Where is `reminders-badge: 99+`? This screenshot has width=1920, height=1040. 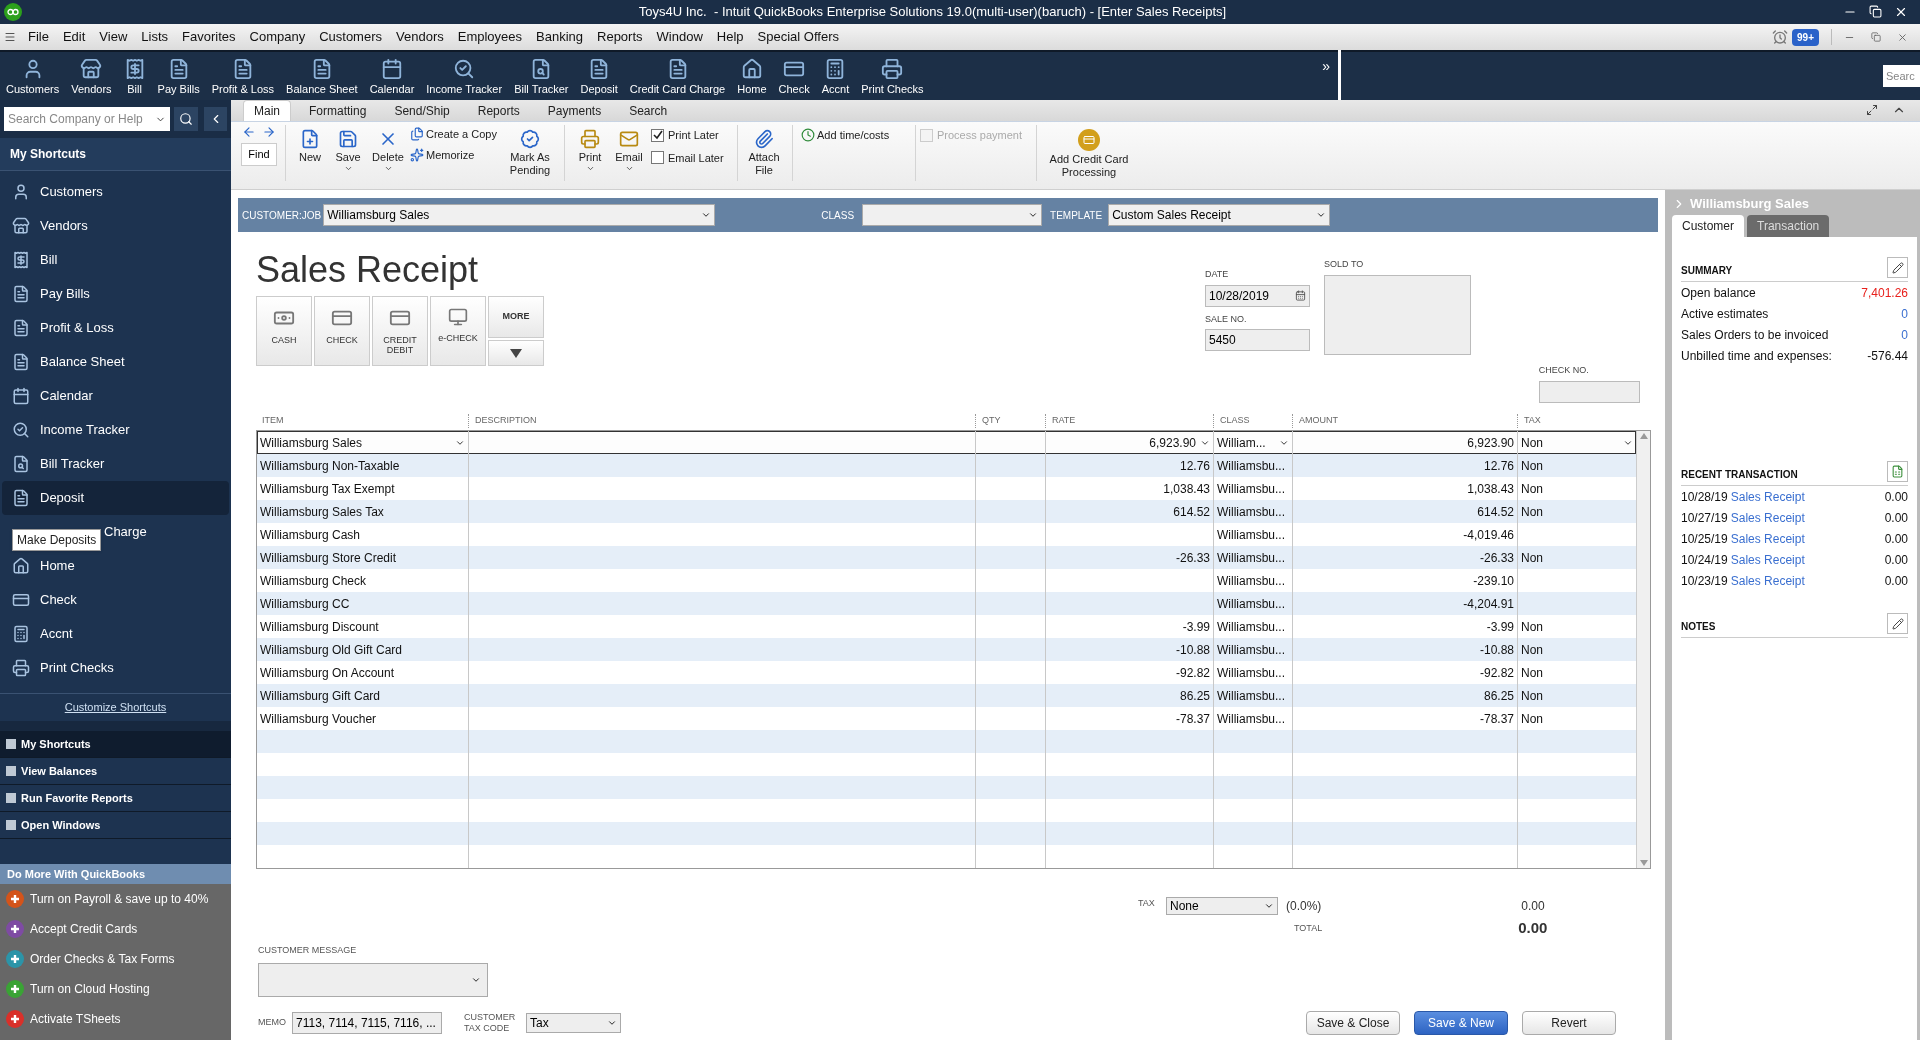
reminders-badge: 99+ is located at coordinates (1805, 37).